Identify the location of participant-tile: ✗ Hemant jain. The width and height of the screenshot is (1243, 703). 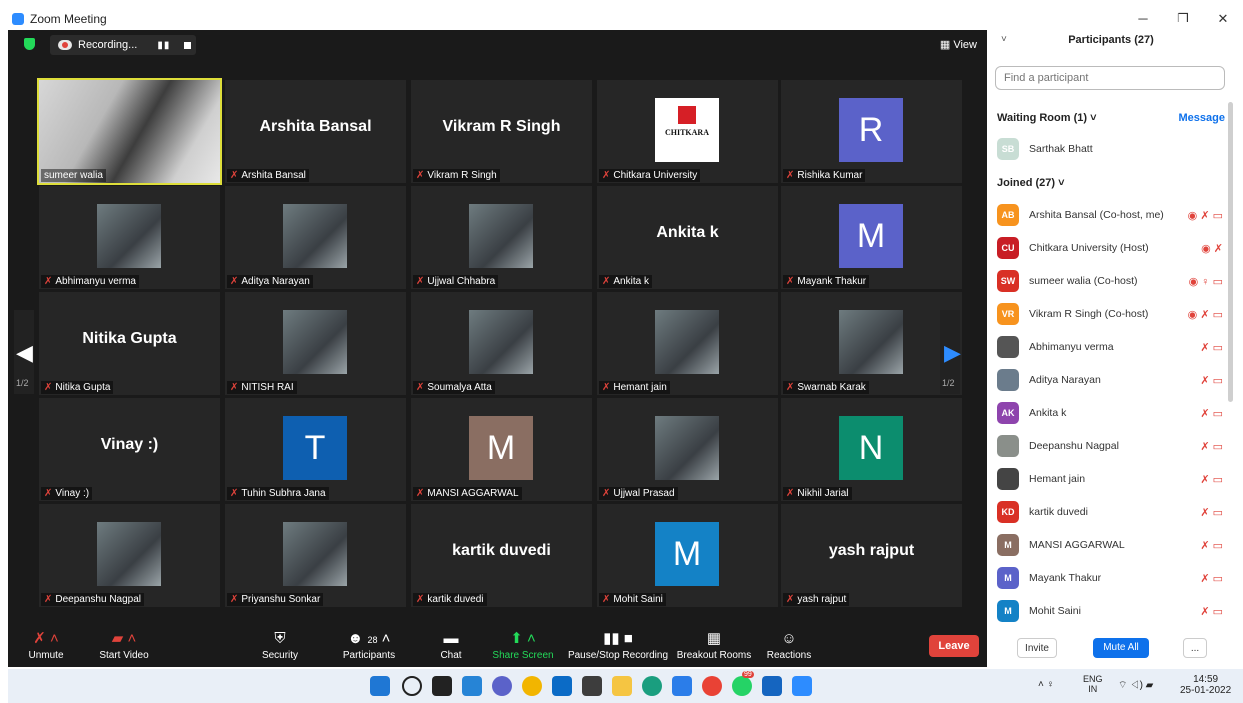
(687, 343).